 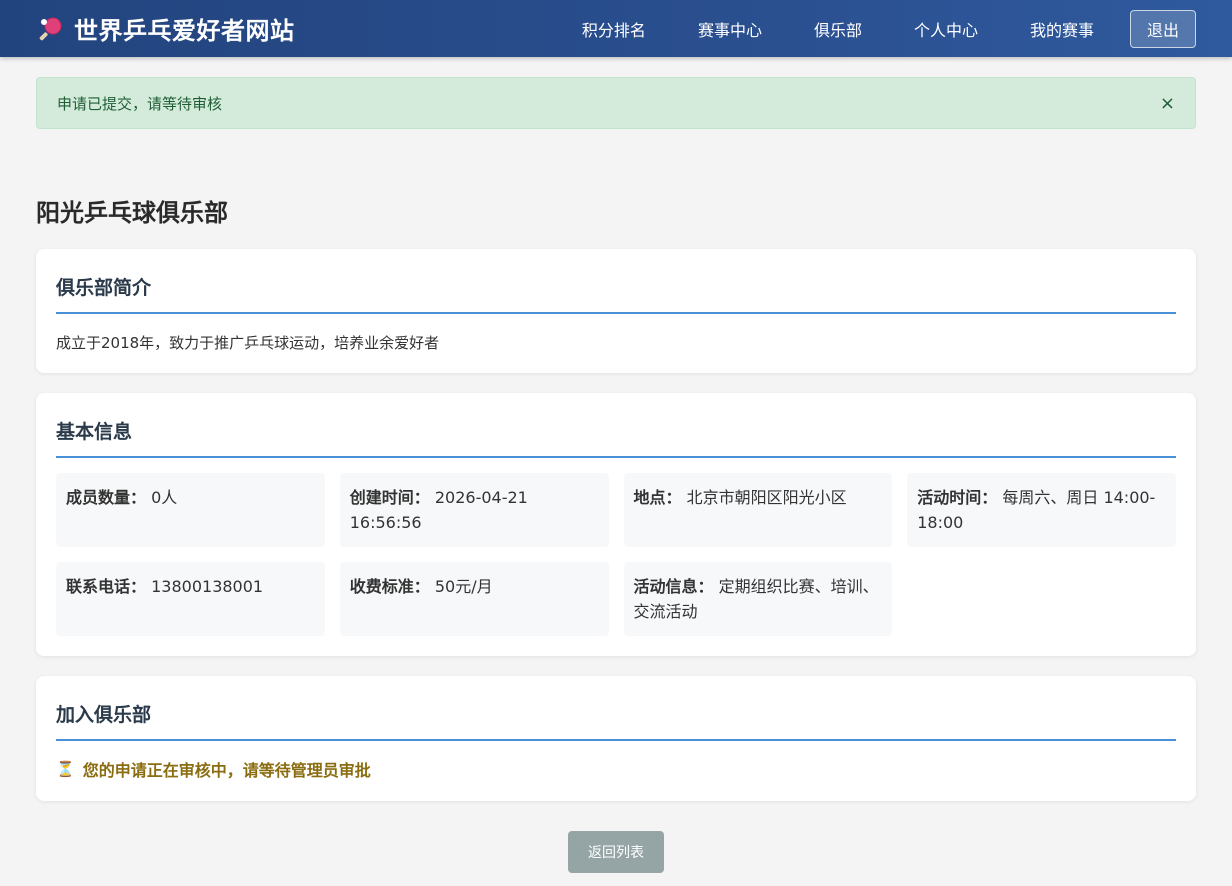 I want to click on nav-clubs: 俱乐部, so click(x=838, y=29).